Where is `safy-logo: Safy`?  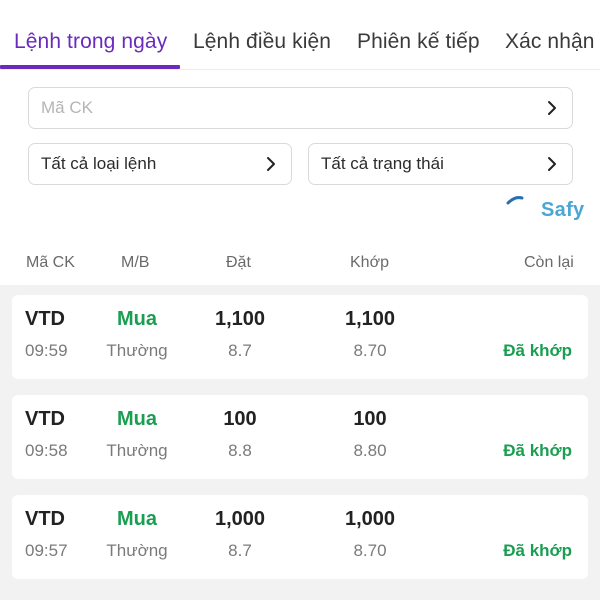
safy-logo: Safy is located at coordinates (550, 212).